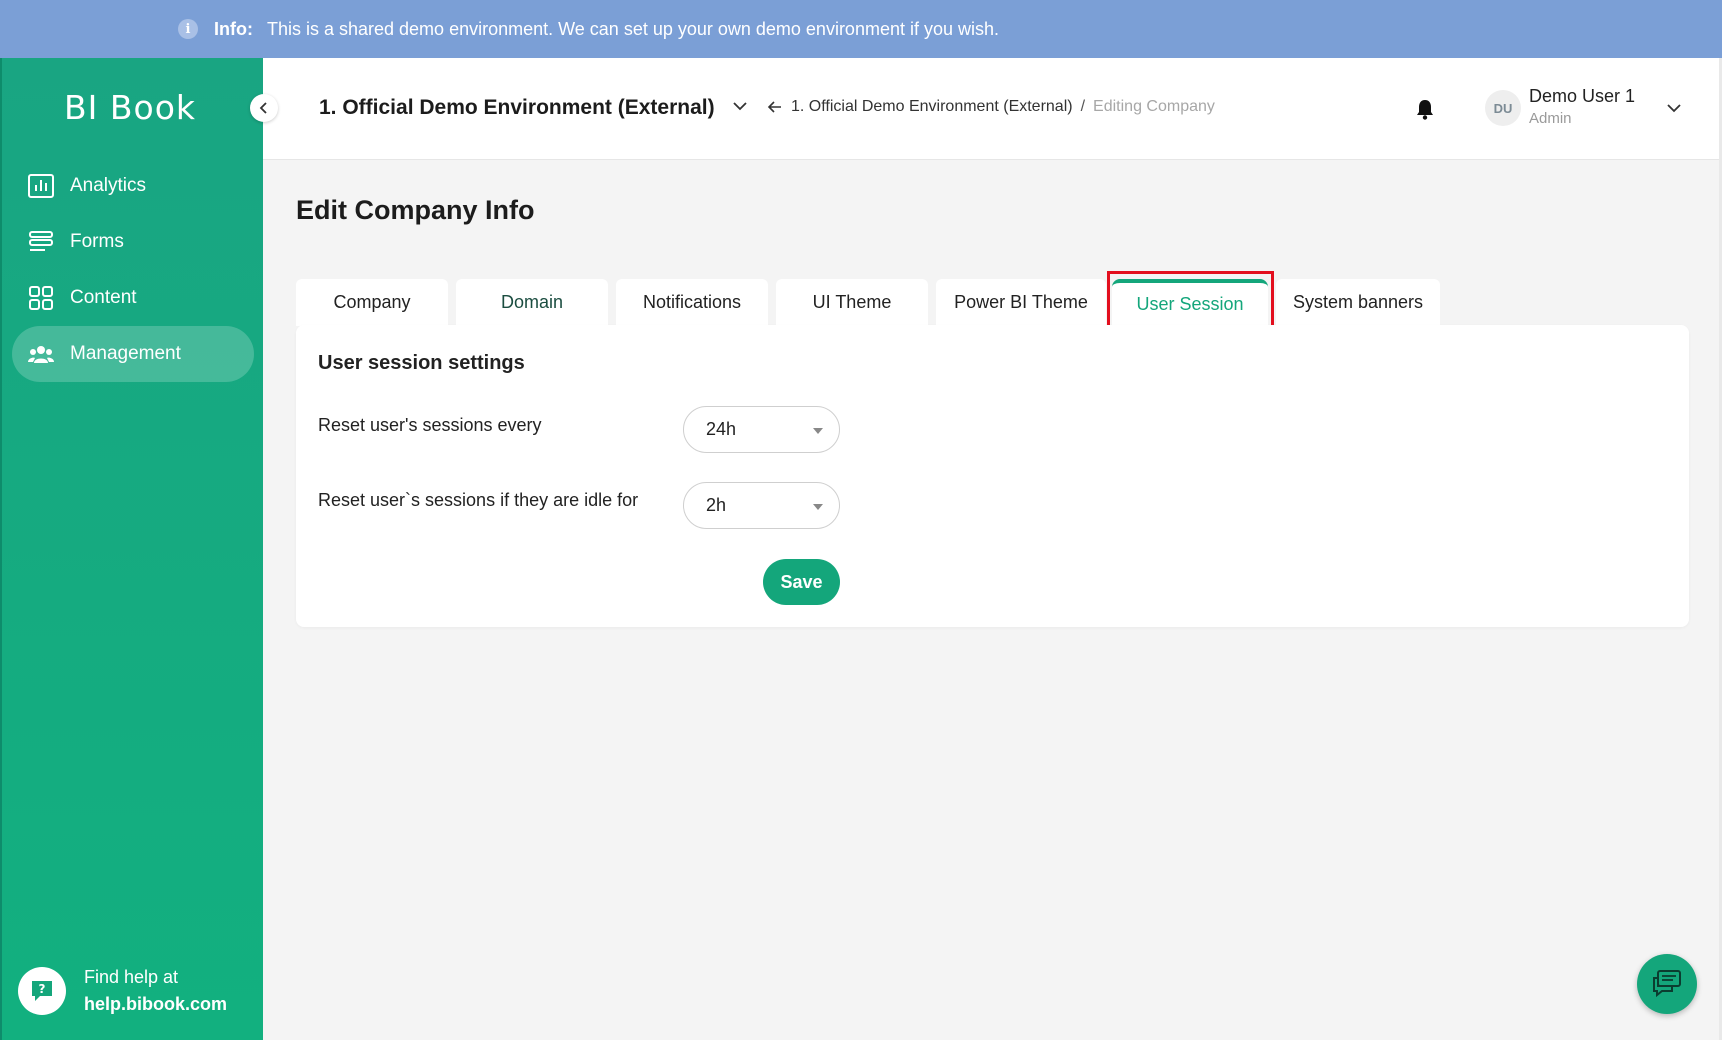  I want to click on chat-support-button, so click(1667, 984).